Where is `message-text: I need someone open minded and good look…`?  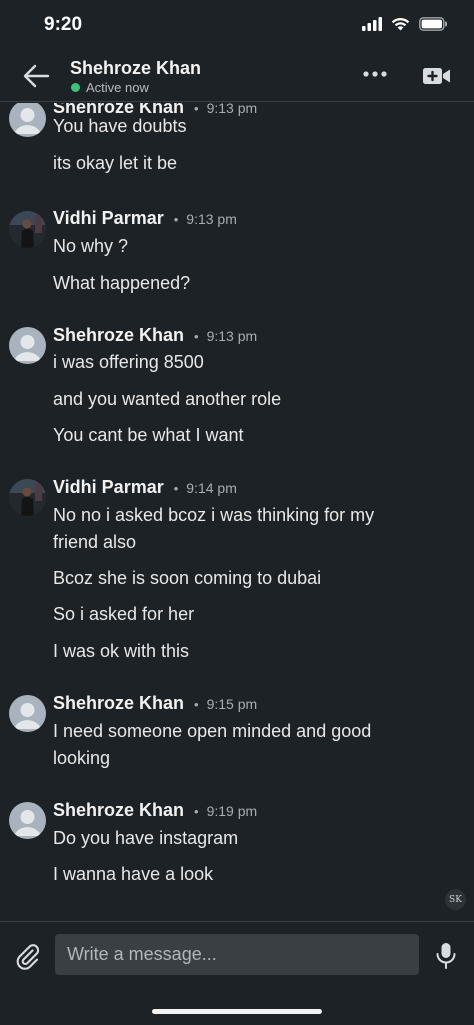
message-text: I need someone open minded and good look… is located at coordinates (212, 744).